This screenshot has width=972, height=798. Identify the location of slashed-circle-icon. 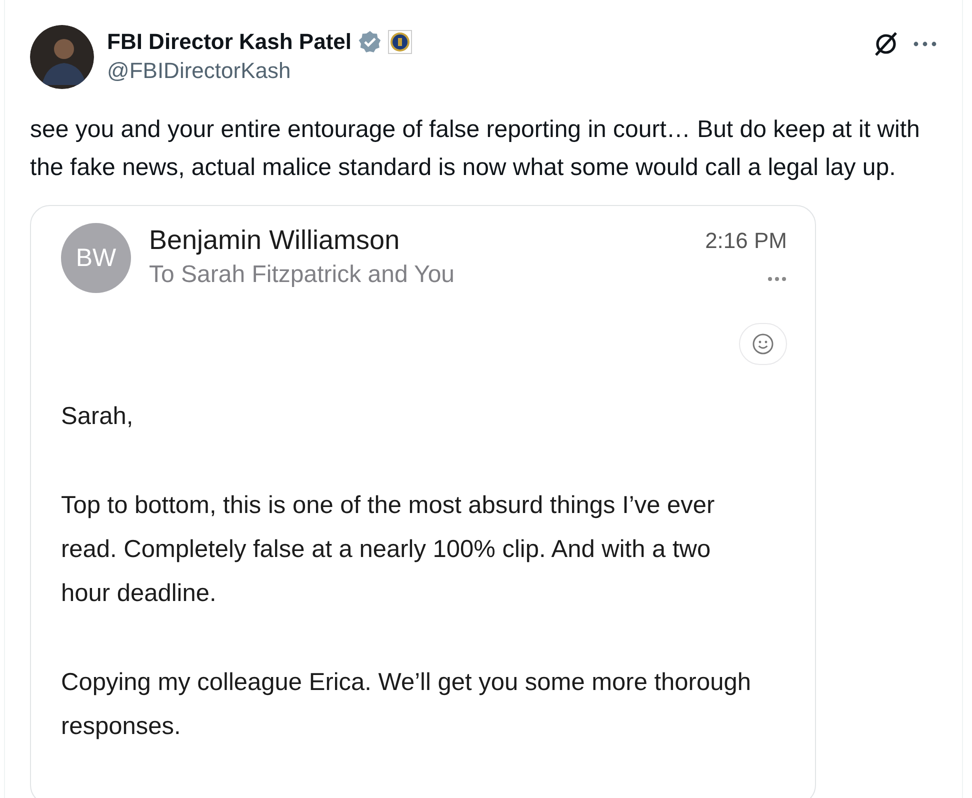
(886, 44).